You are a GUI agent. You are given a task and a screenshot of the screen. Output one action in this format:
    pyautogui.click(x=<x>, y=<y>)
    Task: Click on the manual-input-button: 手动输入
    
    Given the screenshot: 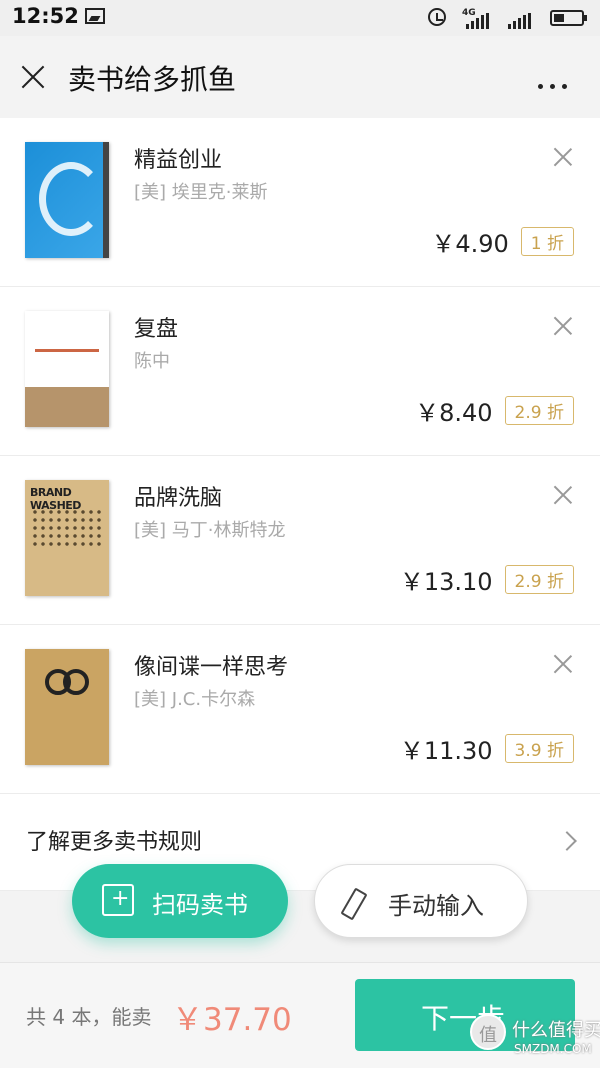 What is the action you would take?
    pyautogui.click(x=421, y=901)
    